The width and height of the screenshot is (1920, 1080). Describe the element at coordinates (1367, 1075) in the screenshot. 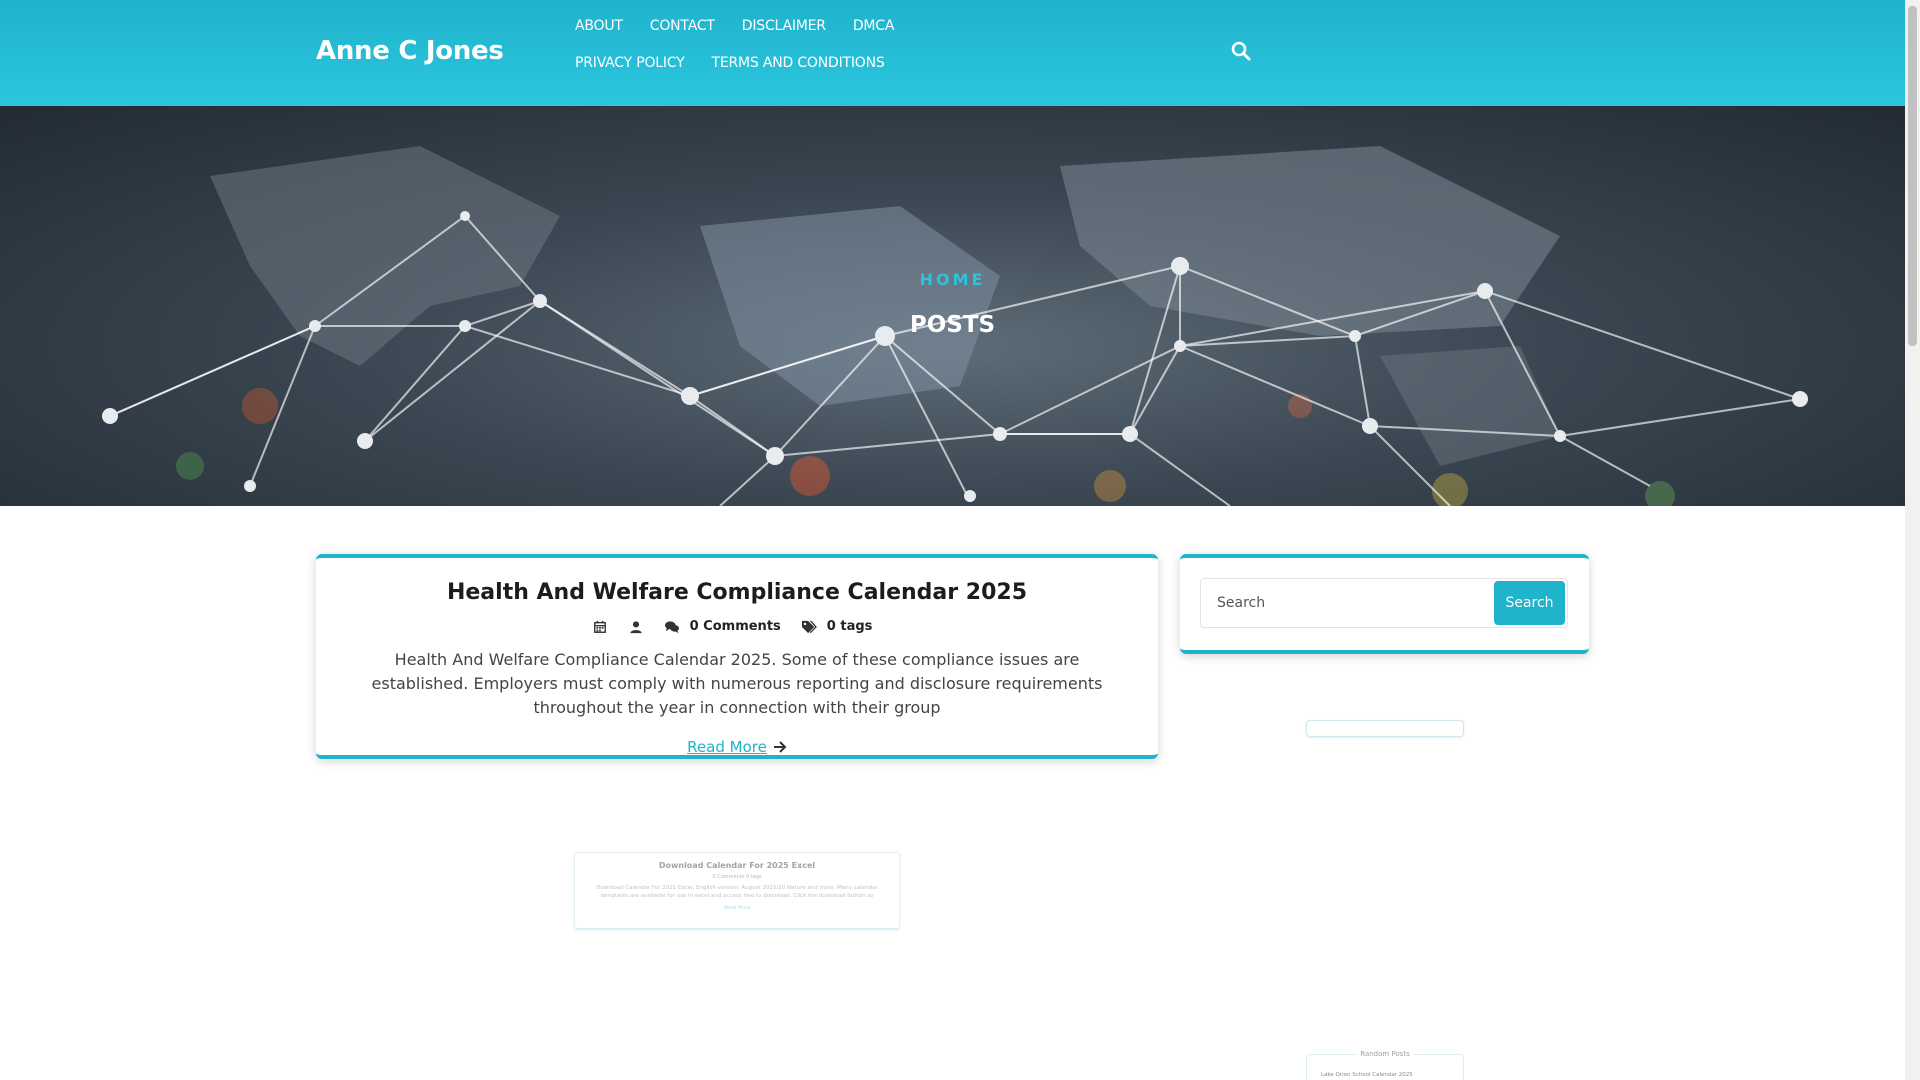

I see `random-post-item: Lake Orion School Calendar 2025` at that location.